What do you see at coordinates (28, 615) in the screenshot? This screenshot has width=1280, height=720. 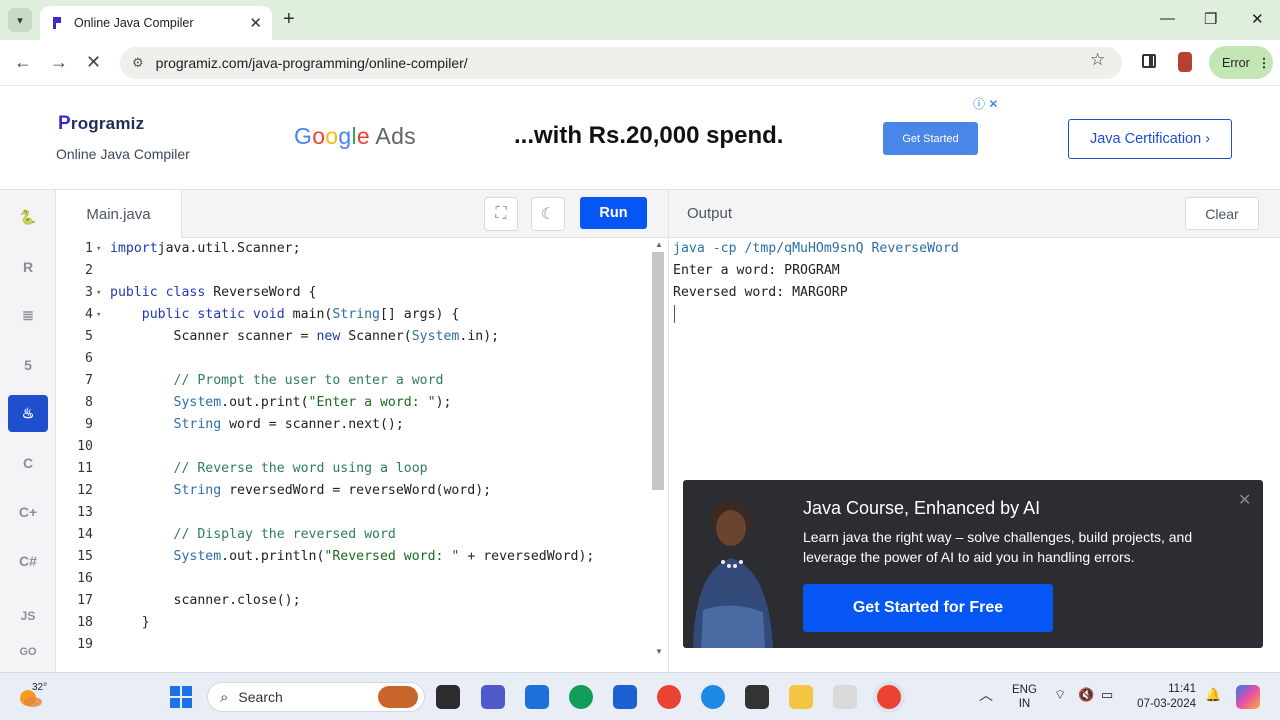 I see `javascript-icon: JS` at bounding box center [28, 615].